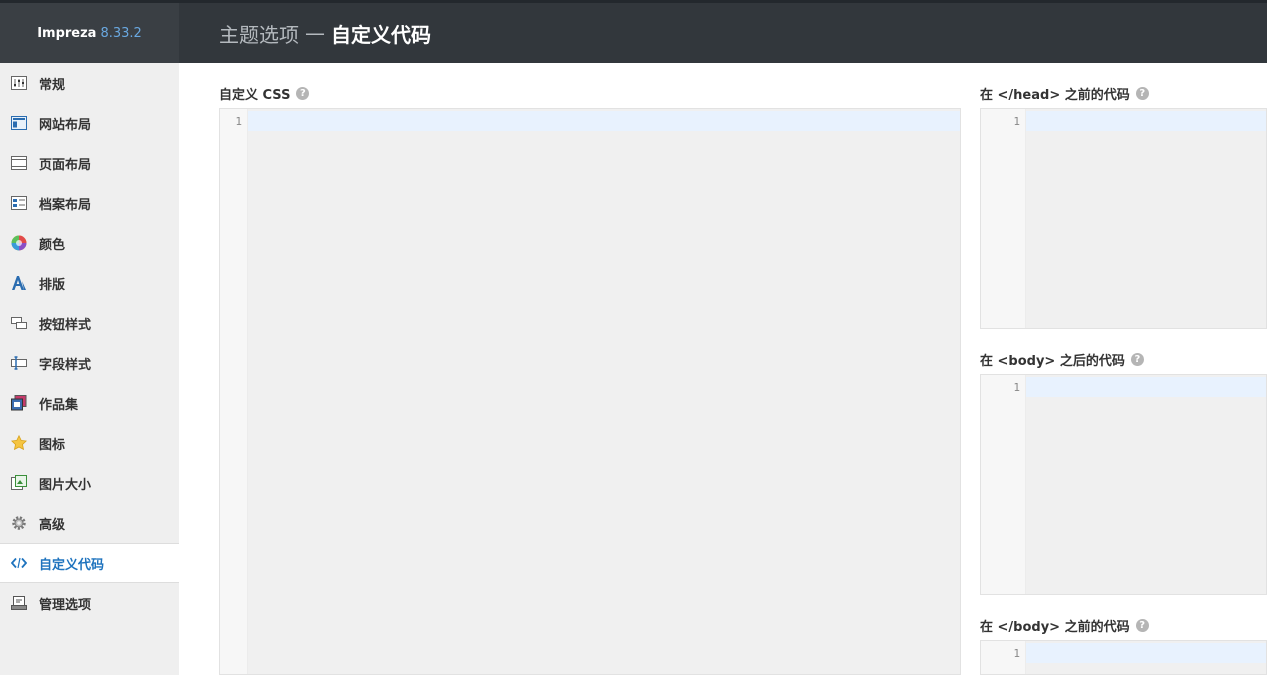 The width and height of the screenshot is (1267, 675). I want to click on image-size-icon, so click(19, 483).